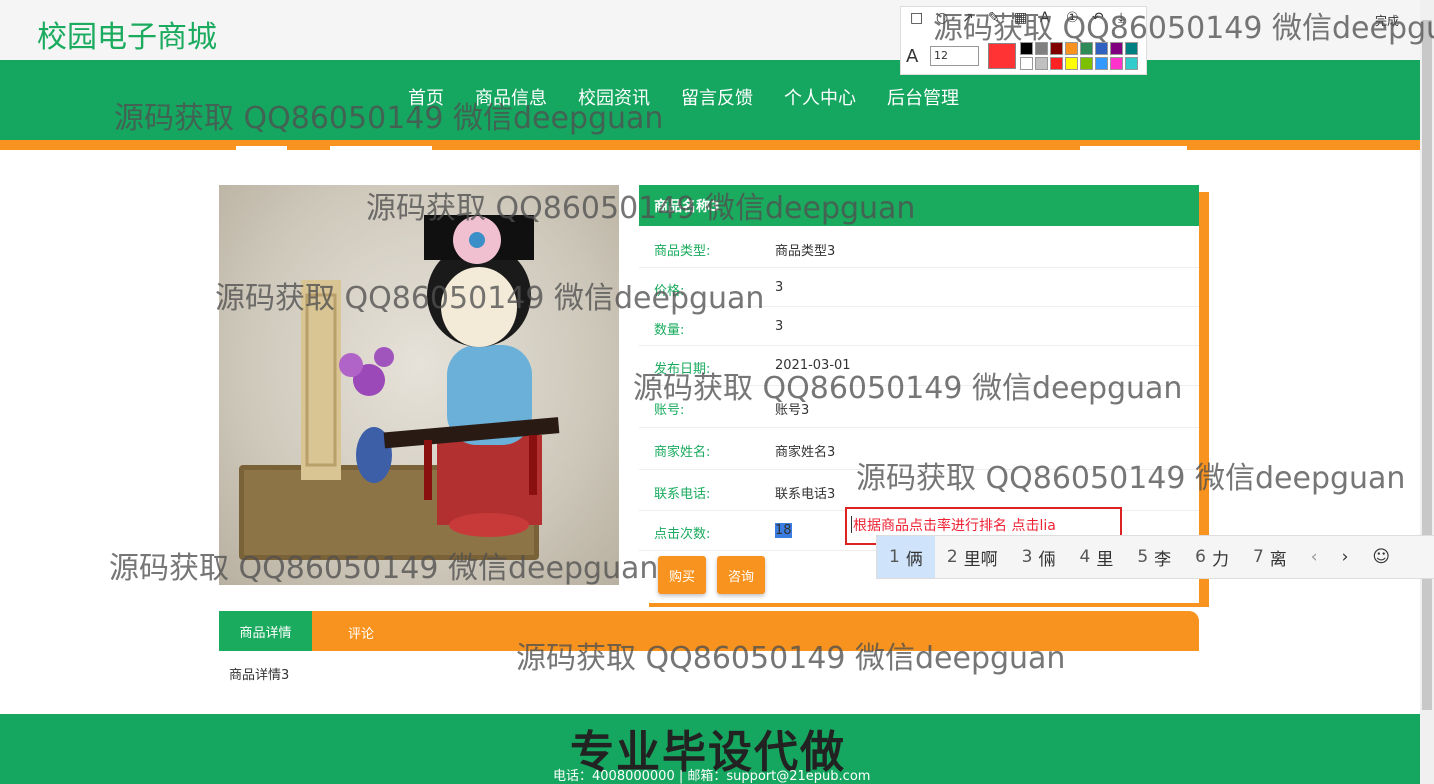 The height and width of the screenshot is (784, 1434). Describe the element at coordinates (1427, 365) in the screenshot. I see `scrollbar-thumb` at that location.